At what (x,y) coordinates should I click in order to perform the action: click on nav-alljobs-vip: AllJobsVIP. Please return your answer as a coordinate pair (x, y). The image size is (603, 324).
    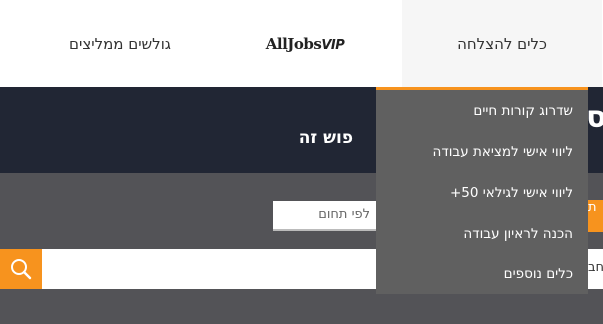
    Looking at the image, I should click on (305, 43).